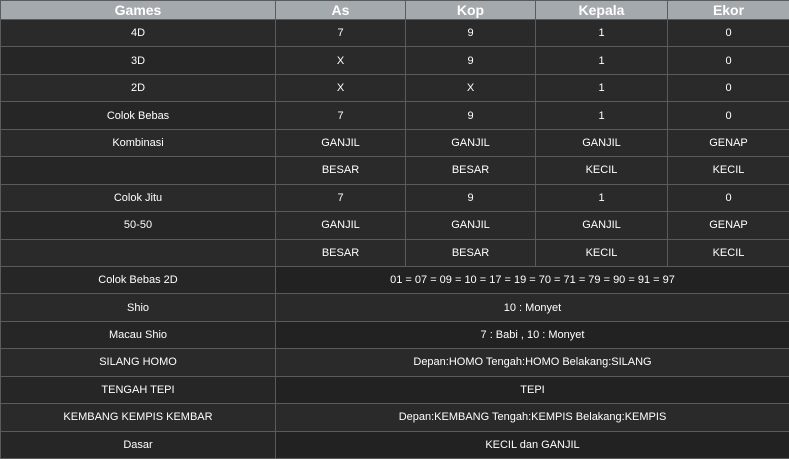  I want to click on header-games: Games, so click(138, 10).